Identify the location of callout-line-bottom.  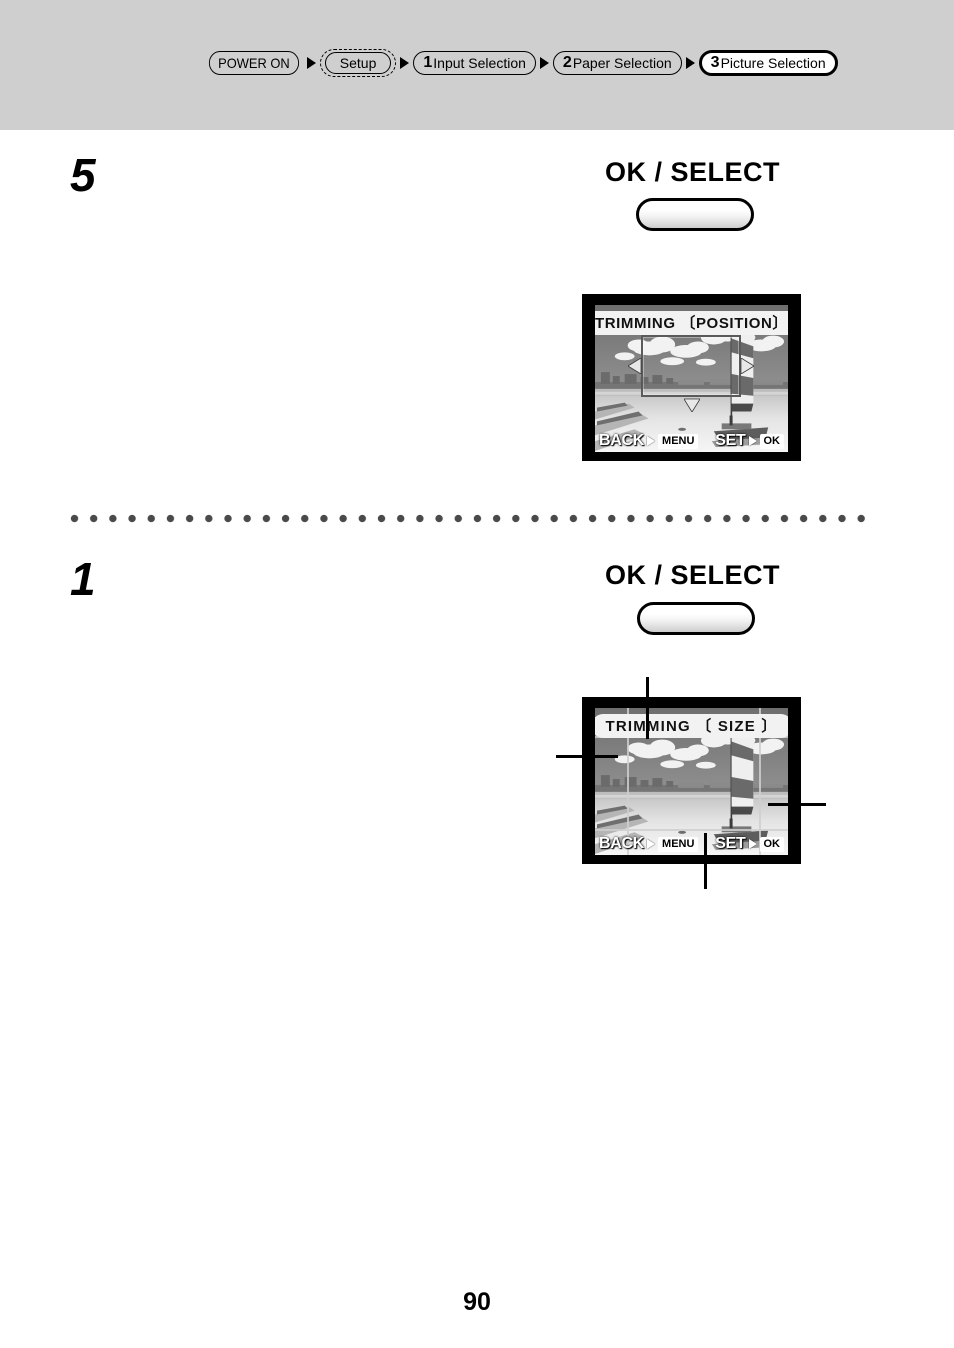
(705, 861).